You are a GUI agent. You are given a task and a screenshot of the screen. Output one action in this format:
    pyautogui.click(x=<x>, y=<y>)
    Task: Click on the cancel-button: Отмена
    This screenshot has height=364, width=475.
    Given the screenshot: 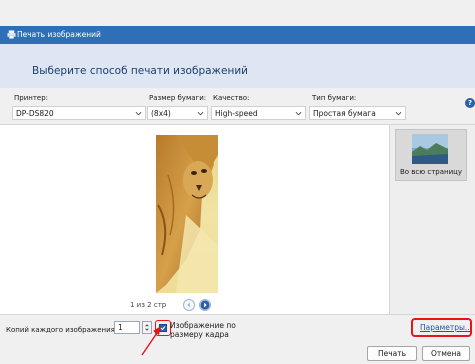 What is the action you would take?
    pyautogui.click(x=446, y=353)
    